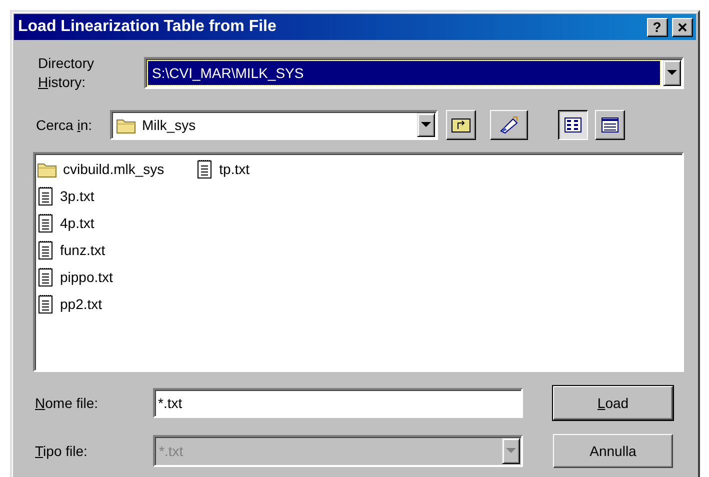 This screenshot has width=709, height=477. What do you see at coordinates (102, 223) in the screenshot?
I see `file-list-item: 4p.txt` at bounding box center [102, 223].